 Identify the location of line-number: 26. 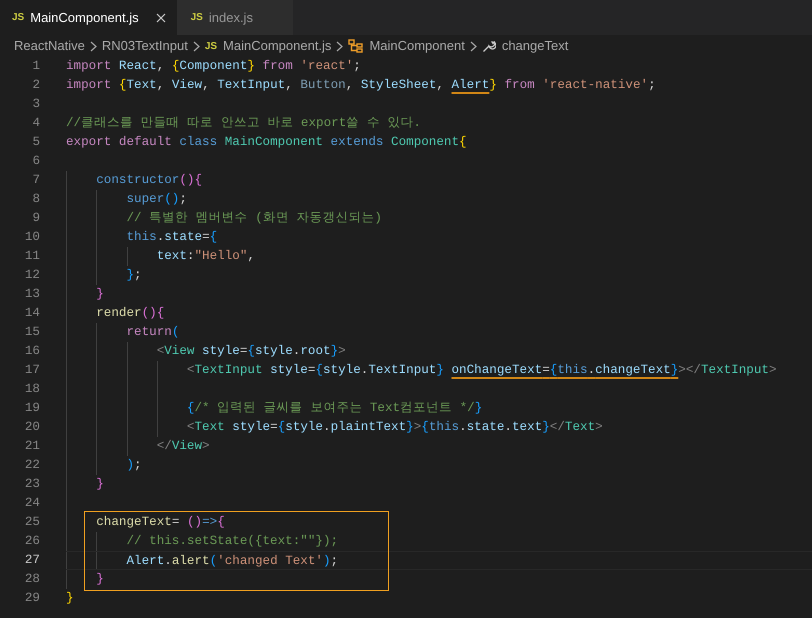
(32, 541).